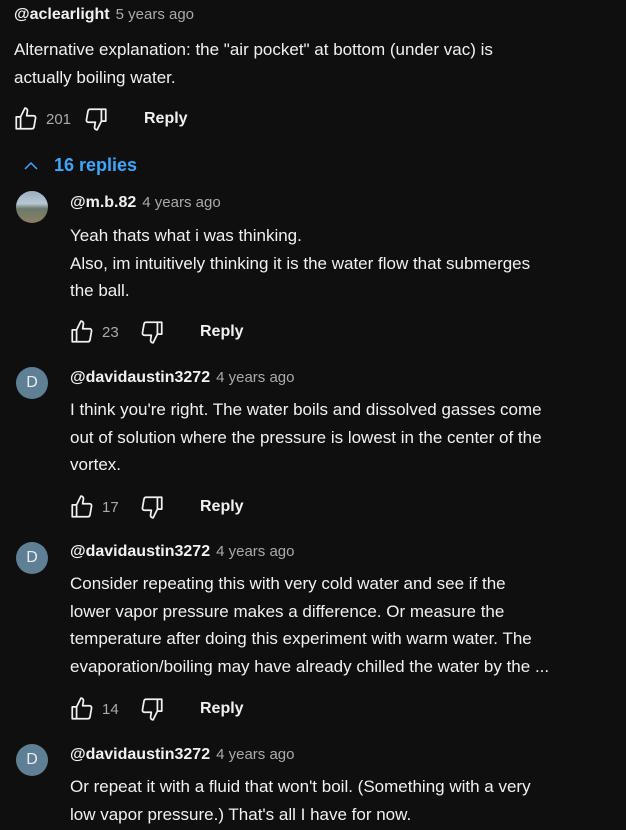 The width and height of the screenshot is (626, 830). What do you see at coordinates (110, 507) in the screenshot?
I see `like-count: 17` at bounding box center [110, 507].